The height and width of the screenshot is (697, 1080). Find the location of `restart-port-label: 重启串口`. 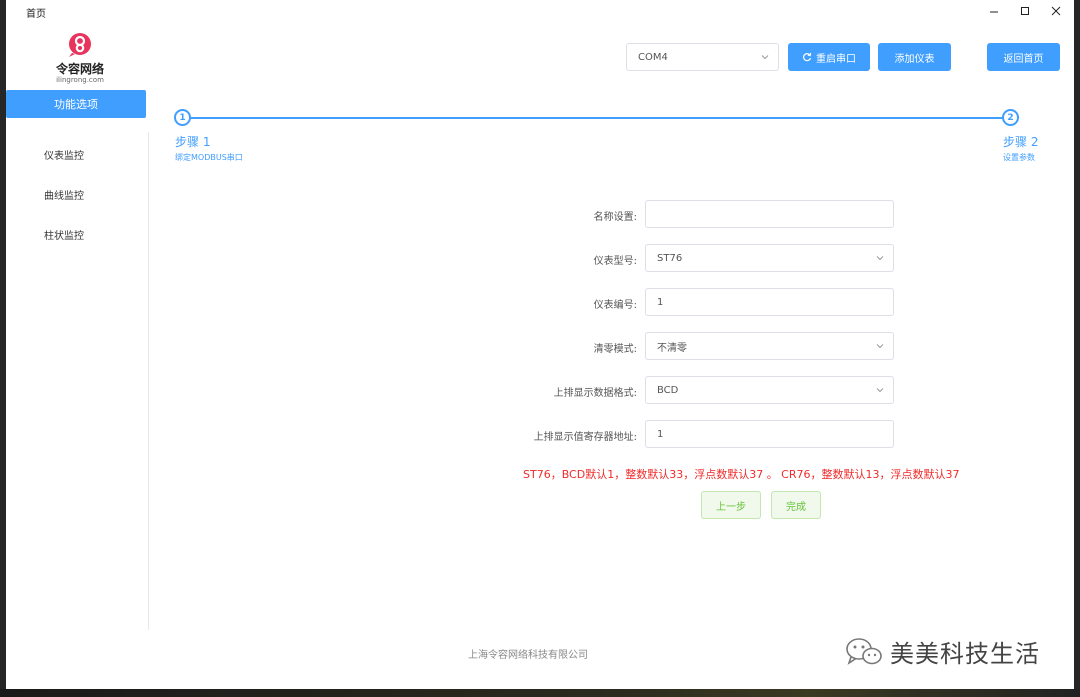

restart-port-label: 重启串口 is located at coordinates (836, 59).